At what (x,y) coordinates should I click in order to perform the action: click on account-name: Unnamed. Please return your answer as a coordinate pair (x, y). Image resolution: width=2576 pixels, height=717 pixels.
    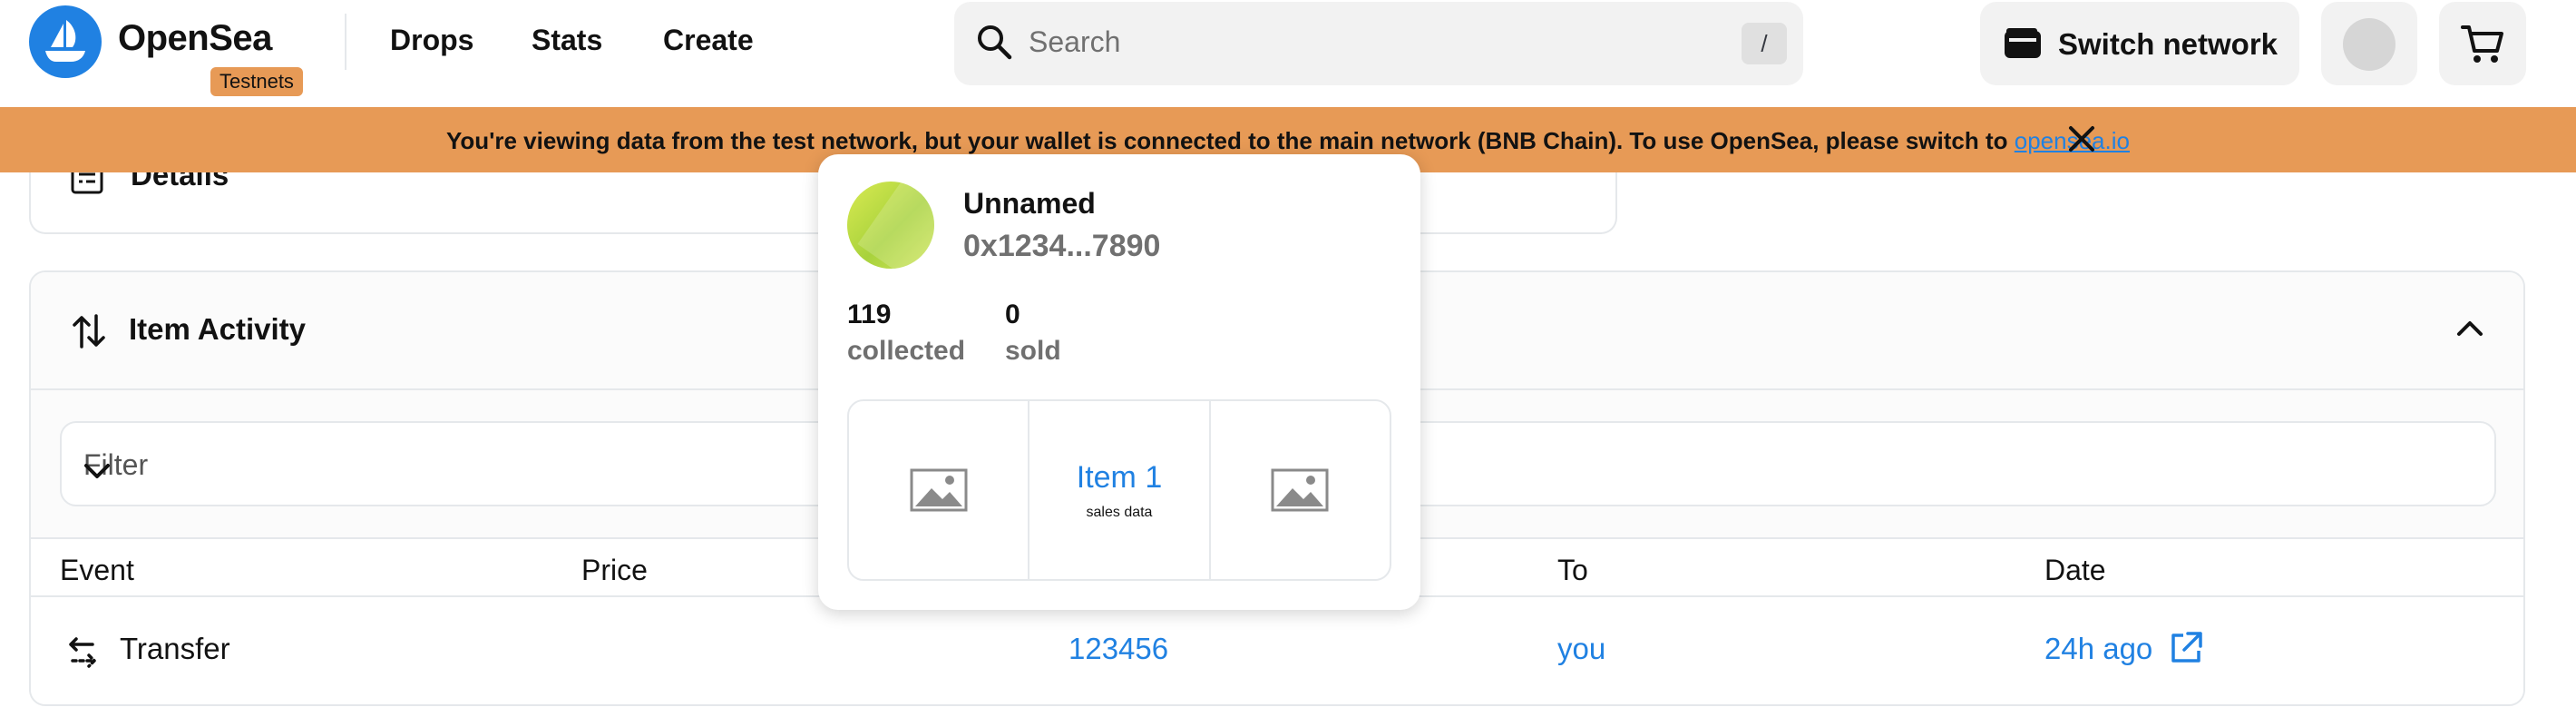
    Looking at the image, I should click on (1029, 204).